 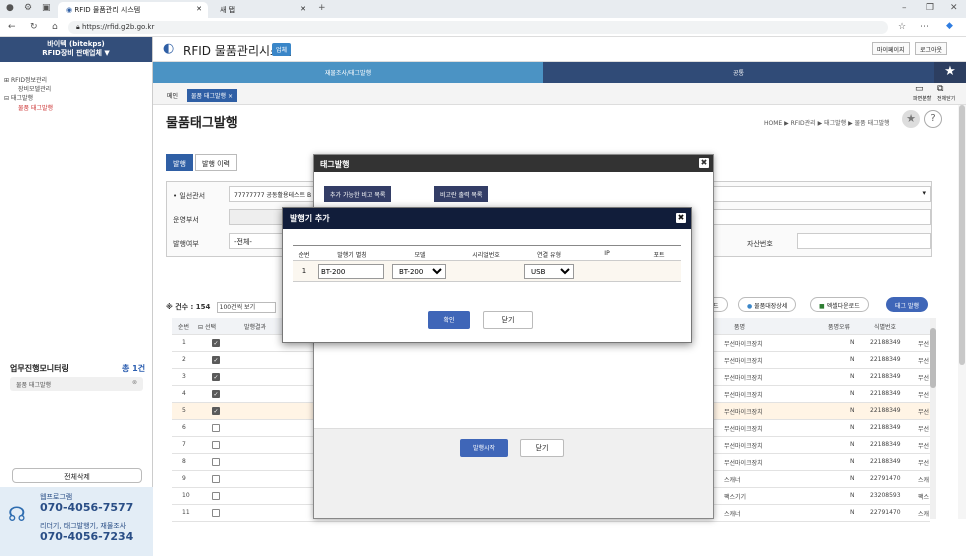 What do you see at coordinates (18, 97) in the screenshot?
I see `tree-item-tag-issue: ⊟ 태그발행` at bounding box center [18, 97].